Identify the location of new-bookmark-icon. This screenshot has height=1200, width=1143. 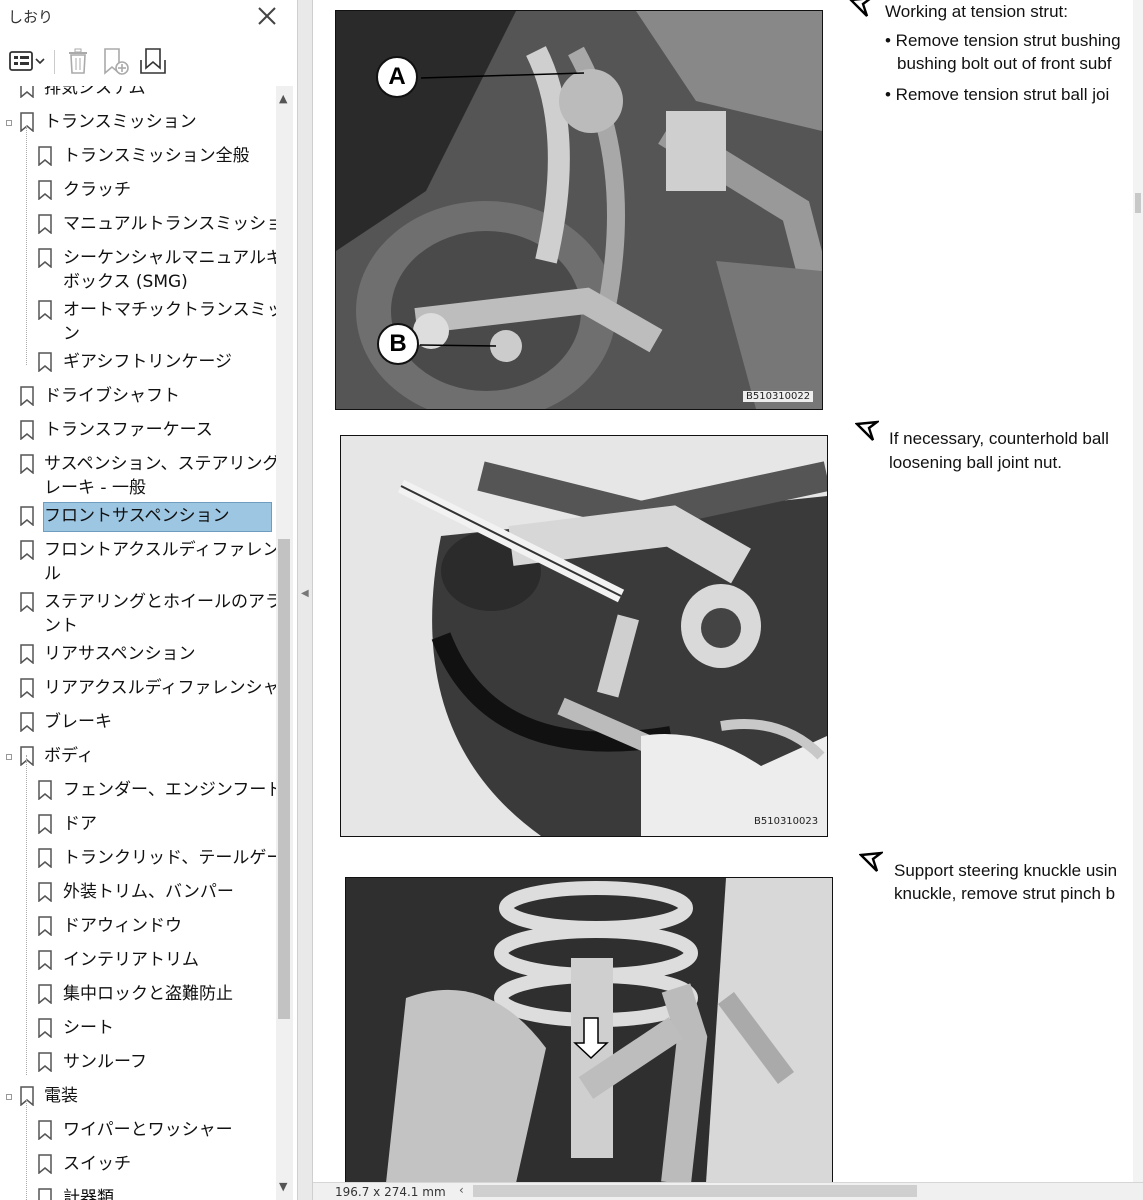
(115, 61).